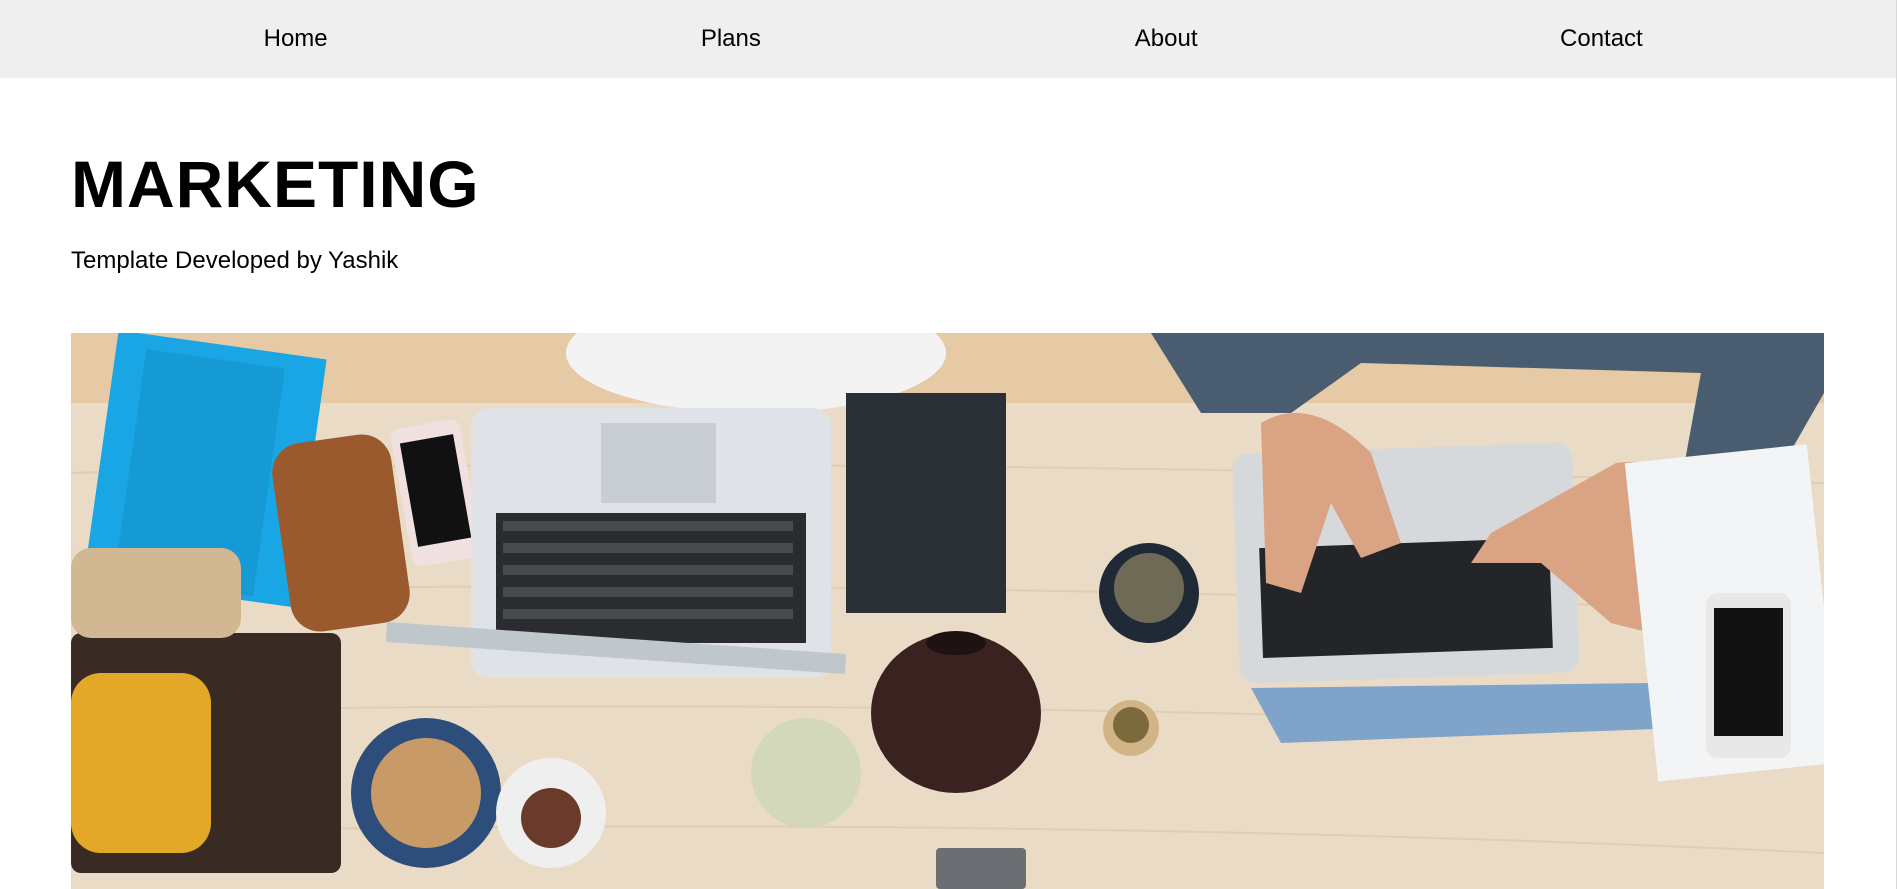 The image size is (1897, 889). What do you see at coordinates (1166, 39) in the screenshot?
I see `nav-about-link: About` at bounding box center [1166, 39].